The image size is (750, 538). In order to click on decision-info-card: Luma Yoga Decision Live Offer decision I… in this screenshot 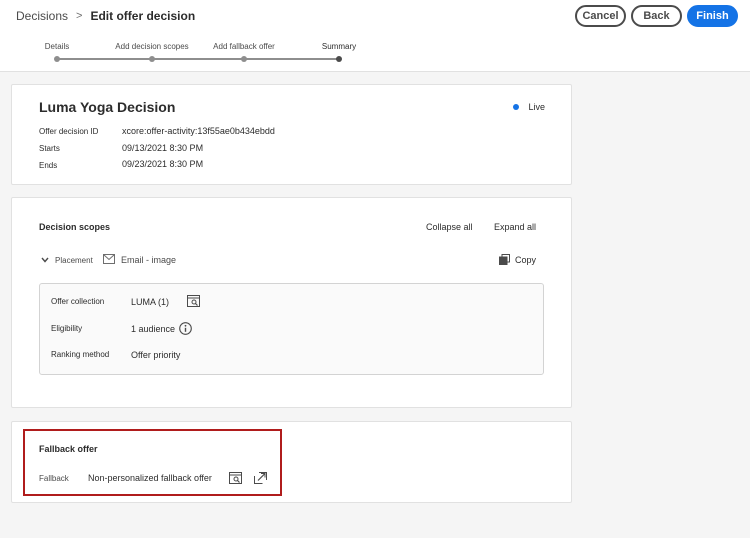, I will do `click(291, 134)`.